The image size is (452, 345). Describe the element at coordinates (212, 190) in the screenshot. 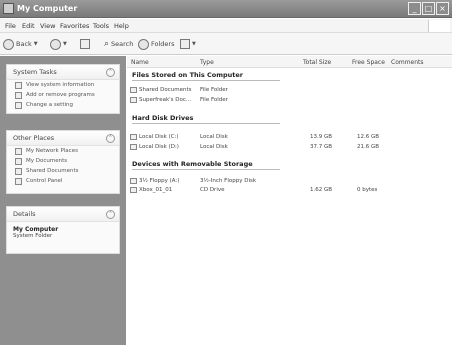

I see `item-type: CD Drive` at that location.